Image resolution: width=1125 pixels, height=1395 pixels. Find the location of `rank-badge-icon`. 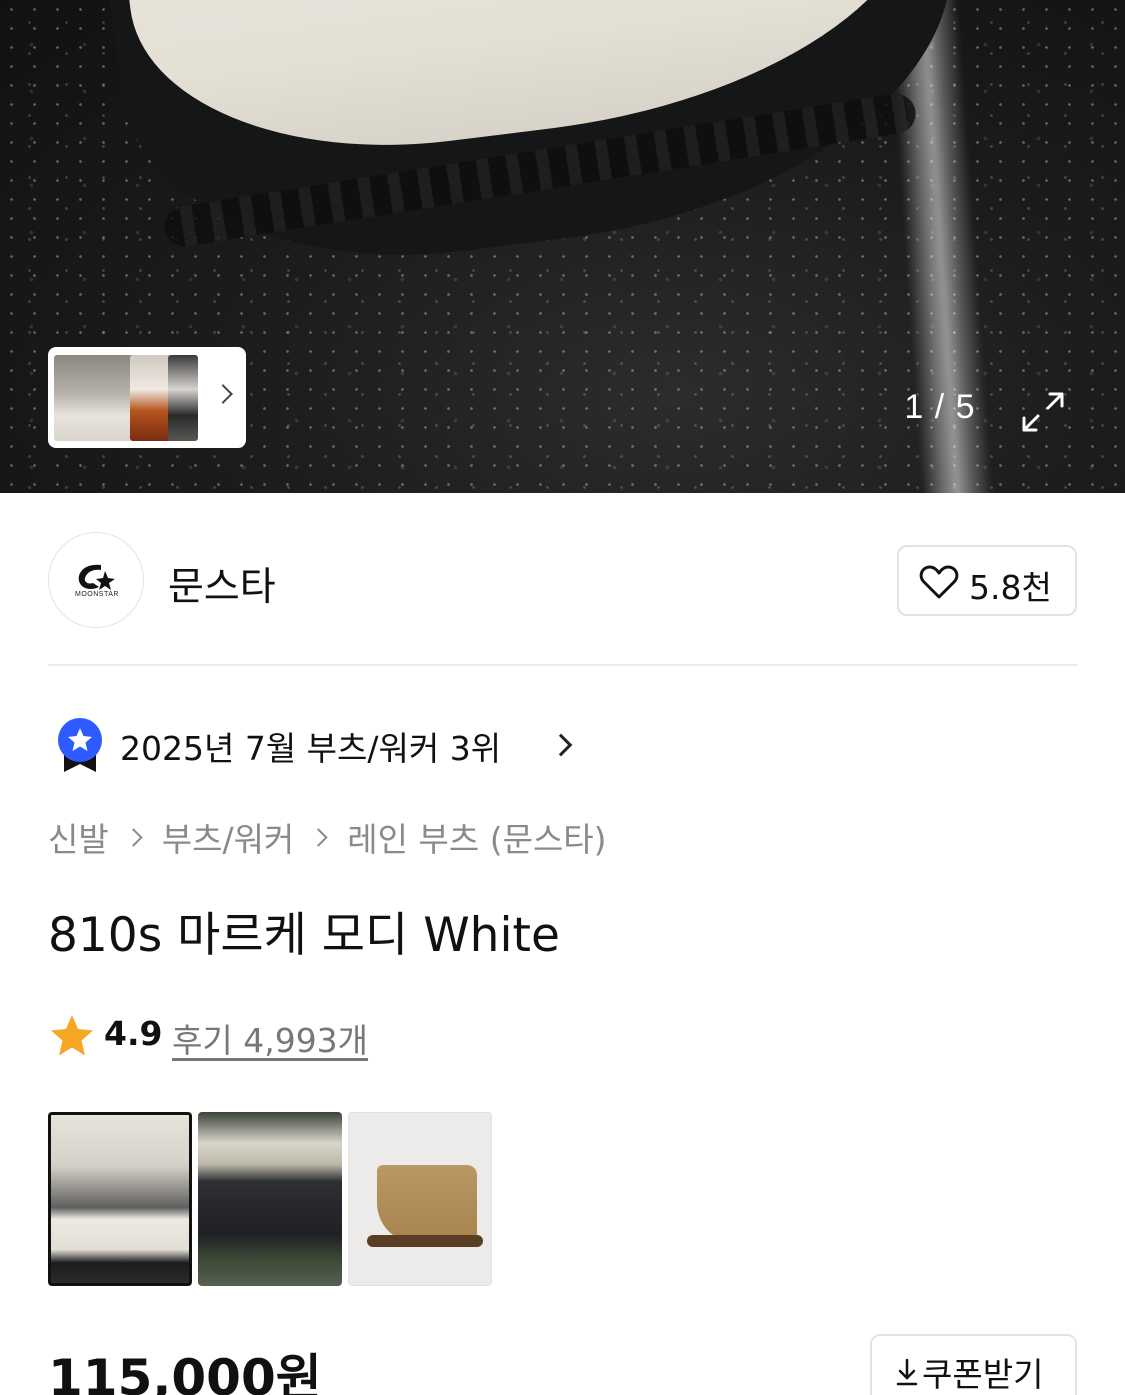

rank-badge-icon is located at coordinates (80, 745).